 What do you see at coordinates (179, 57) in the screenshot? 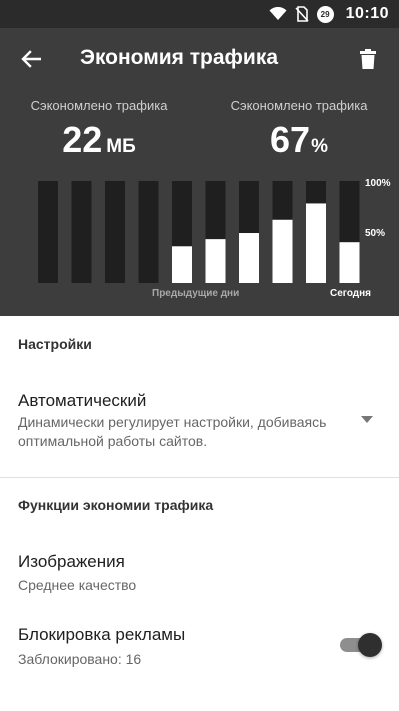
I see `page-title: Экономия трафика` at bounding box center [179, 57].